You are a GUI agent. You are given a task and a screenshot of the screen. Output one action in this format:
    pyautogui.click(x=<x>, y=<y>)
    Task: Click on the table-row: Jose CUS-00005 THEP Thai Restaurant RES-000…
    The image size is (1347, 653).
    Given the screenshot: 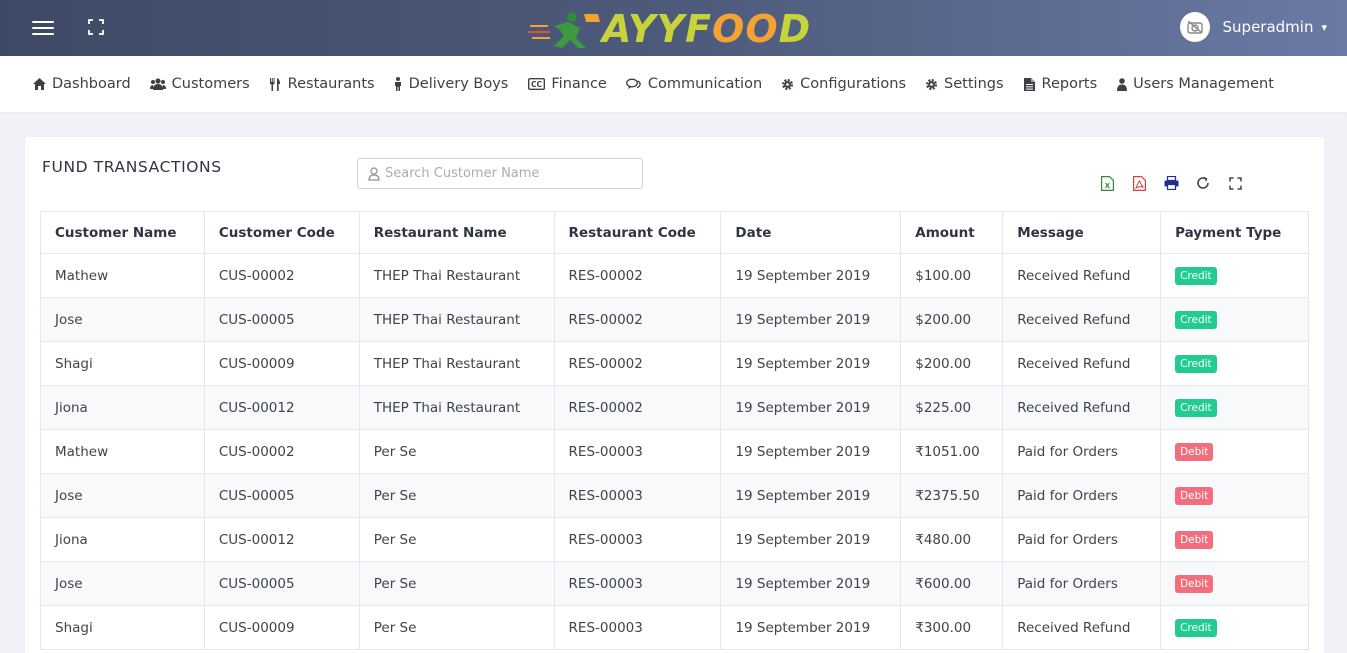 What is the action you would take?
    pyautogui.click(x=674, y=319)
    